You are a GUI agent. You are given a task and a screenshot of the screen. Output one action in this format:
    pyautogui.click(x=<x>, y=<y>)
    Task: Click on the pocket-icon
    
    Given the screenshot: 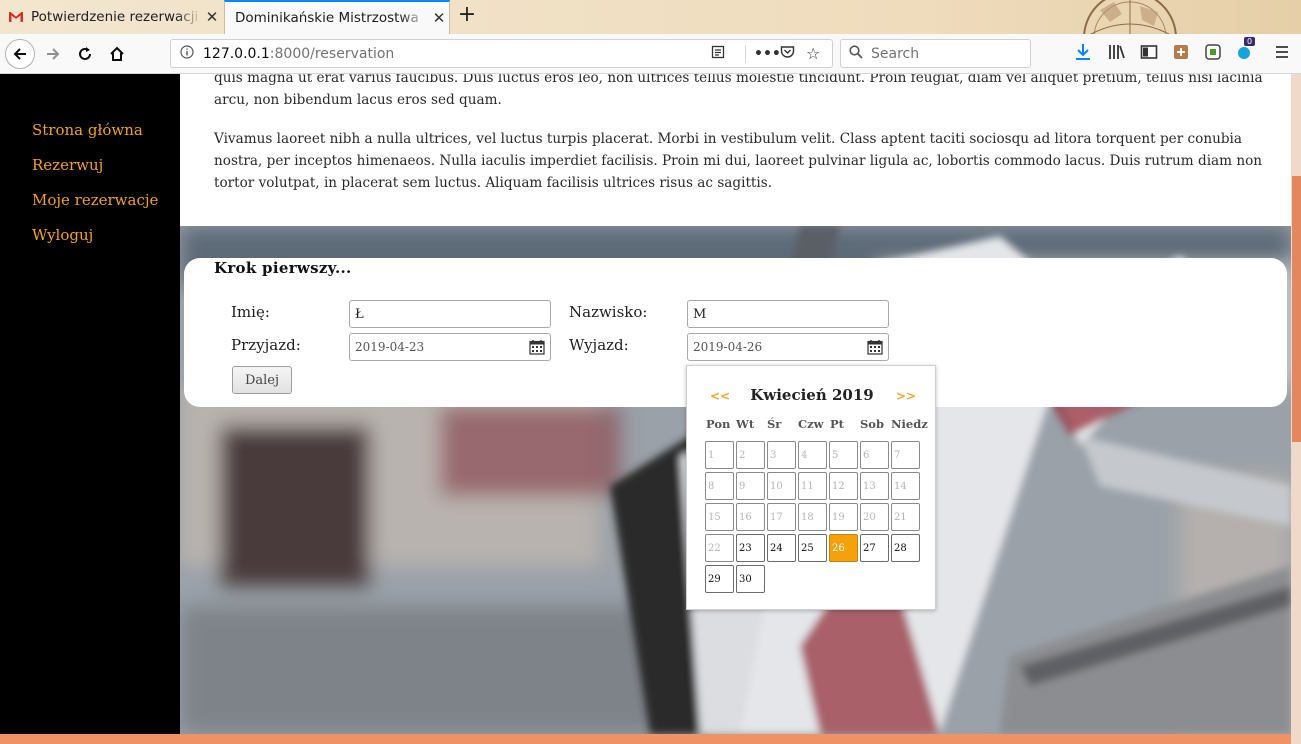 What is the action you would take?
    pyautogui.click(x=793, y=54)
    